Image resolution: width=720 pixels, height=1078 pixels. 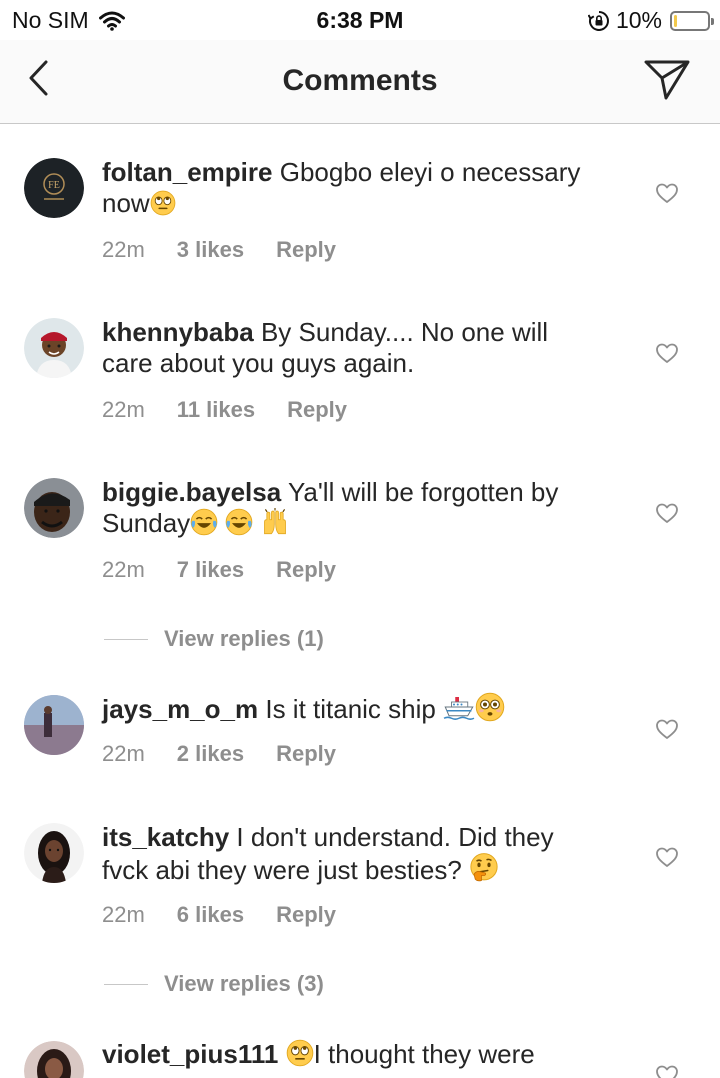 I want to click on comment-body: Is it titanic ship, so click(x=350, y=709).